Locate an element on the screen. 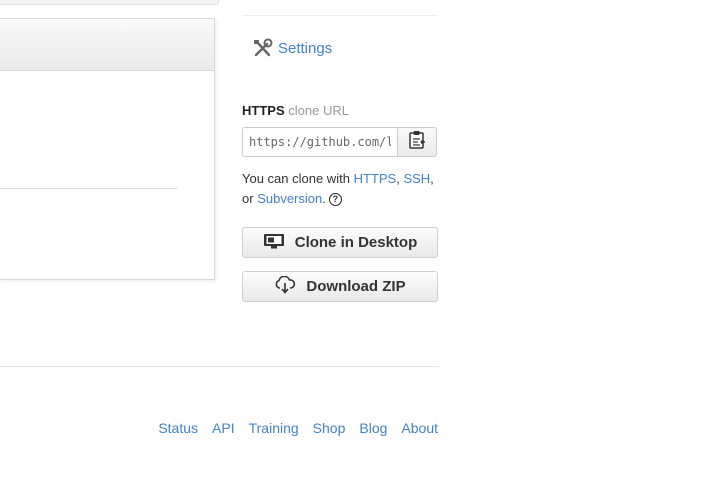 The width and height of the screenshot is (705, 500). clone-url-box is located at coordinates (339, 142).